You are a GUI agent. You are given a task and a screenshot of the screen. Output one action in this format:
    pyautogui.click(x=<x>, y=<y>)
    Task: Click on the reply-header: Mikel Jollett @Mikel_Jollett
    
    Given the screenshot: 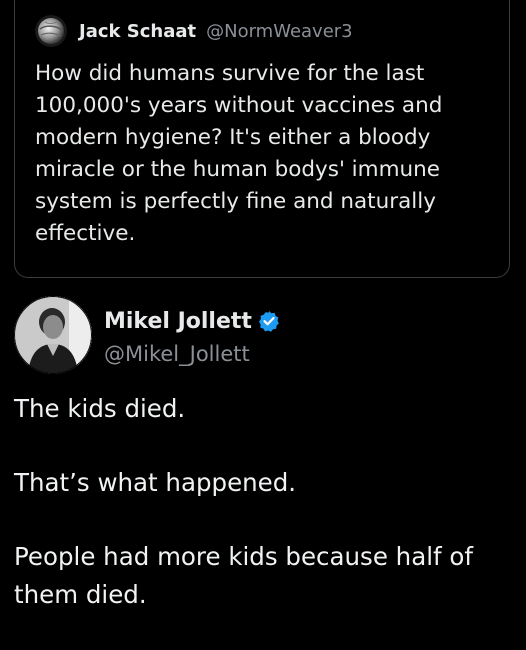 What is the action you would take?
    pyautogui.click(x=147, y=335)
    